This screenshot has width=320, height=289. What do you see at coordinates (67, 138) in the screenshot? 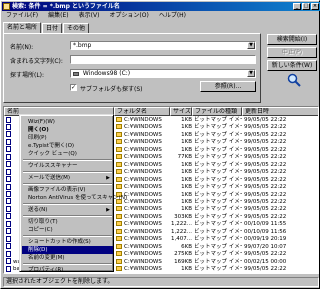
I see `context-menu-item: 印刷(P)` at bounding box center [67, 138].